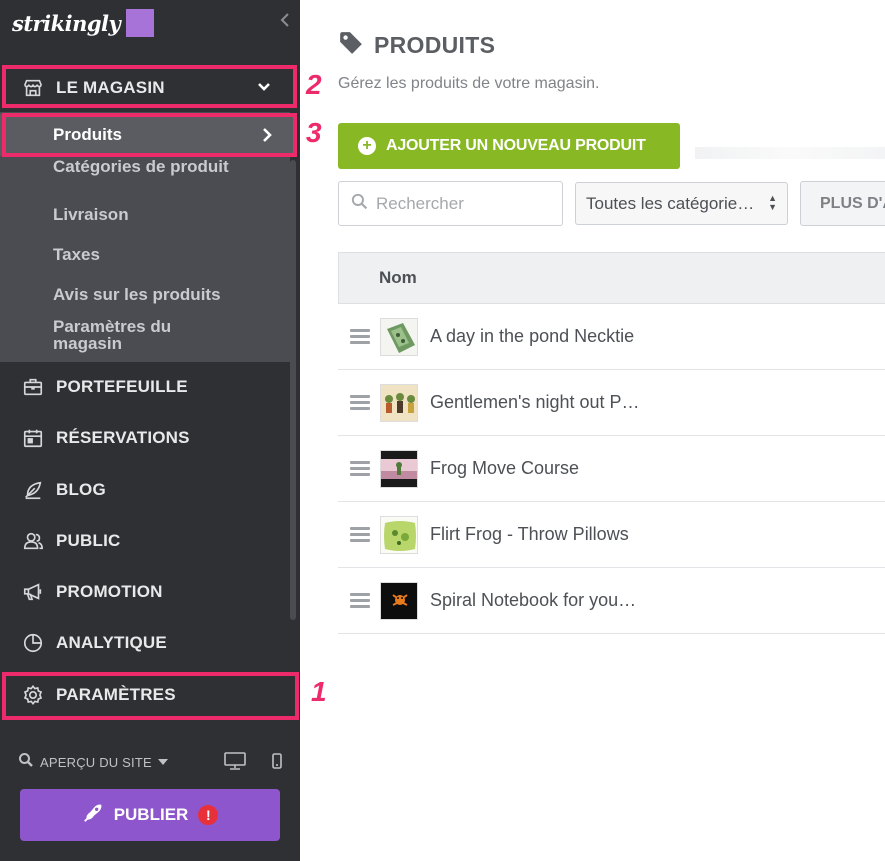 Image resolution: width=885 pixels, height=861 pixels. Describe the element at coordinates (469, 83) in the screenshot. I see `page-subtitle: Gérez les produits de votre magasin.` at that location.